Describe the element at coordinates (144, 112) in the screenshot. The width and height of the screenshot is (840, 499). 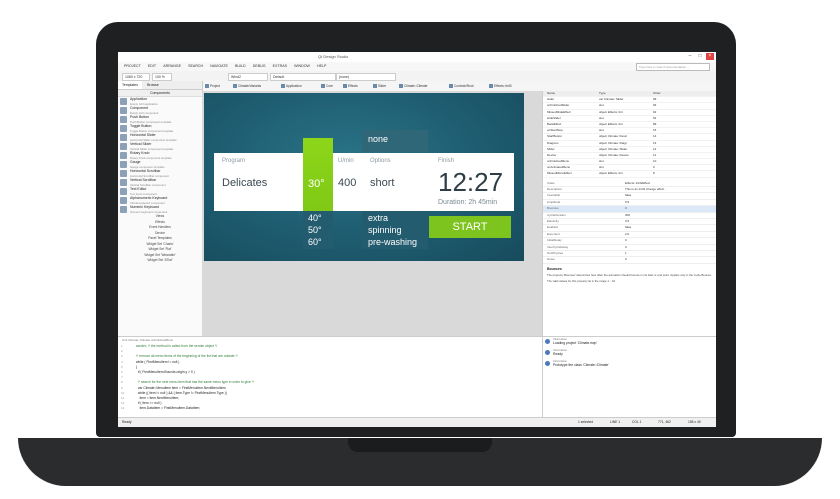
I see `component-desc: Empty GUI component` at that location.